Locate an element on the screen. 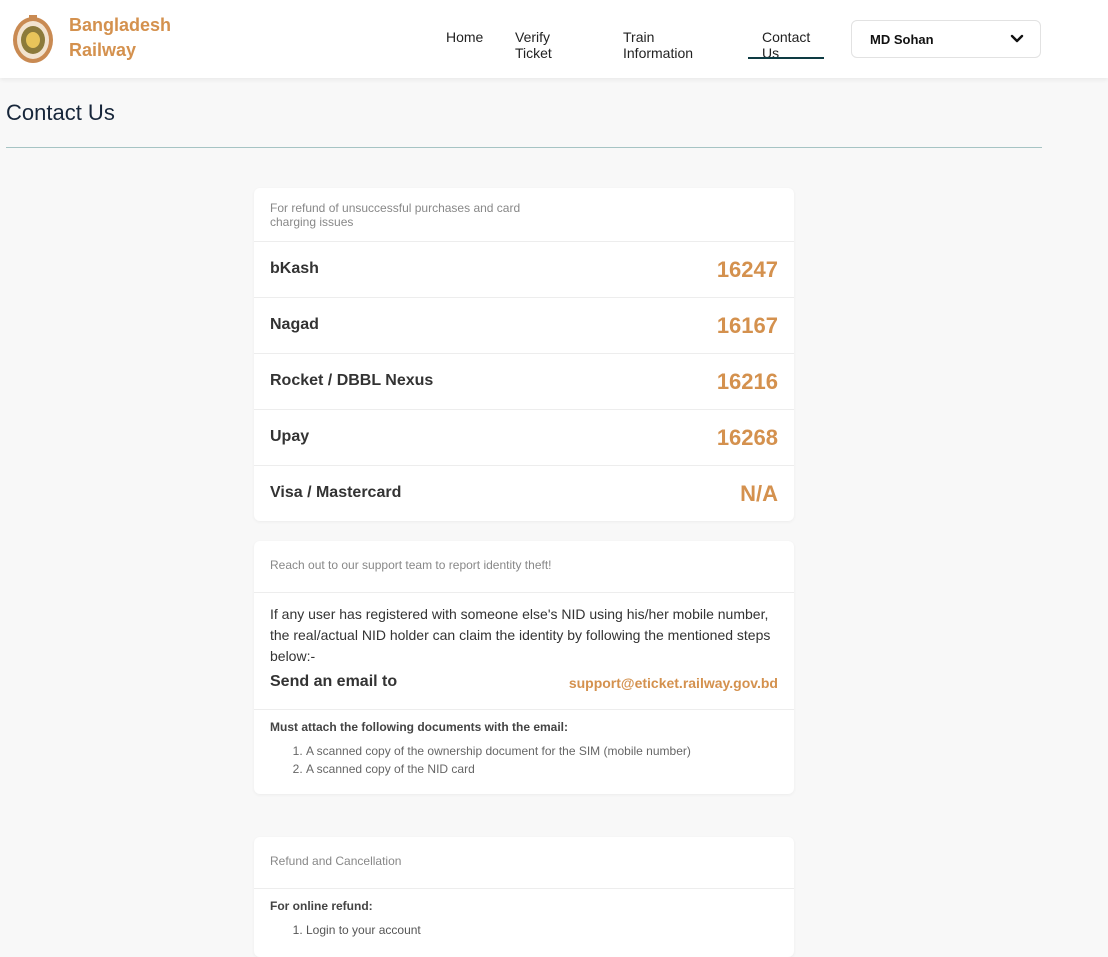 The width and height of the screenshot is (1108, 957). online-refund-section: For online refund: Login to your account is located at coordinates (524, 919).